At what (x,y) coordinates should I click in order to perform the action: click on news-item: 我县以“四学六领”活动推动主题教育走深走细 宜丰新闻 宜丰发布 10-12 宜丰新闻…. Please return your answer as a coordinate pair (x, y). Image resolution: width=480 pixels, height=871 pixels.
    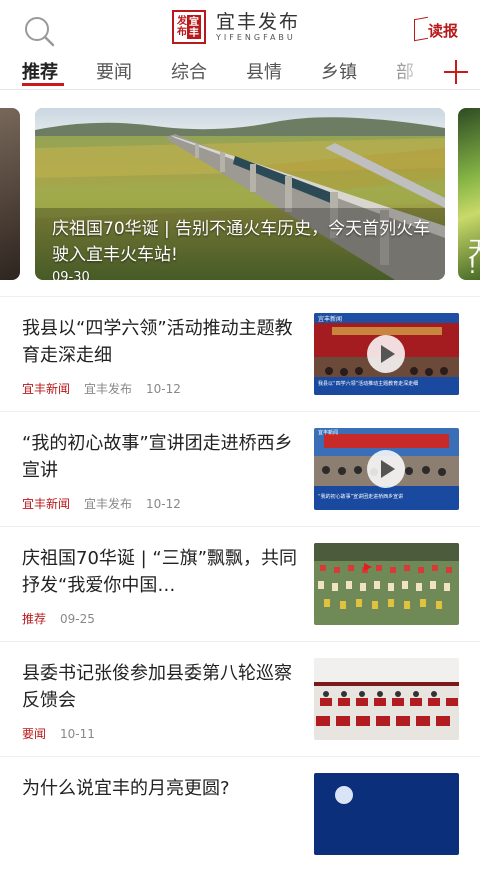
    Looking at the image, I should click on (240, 353).